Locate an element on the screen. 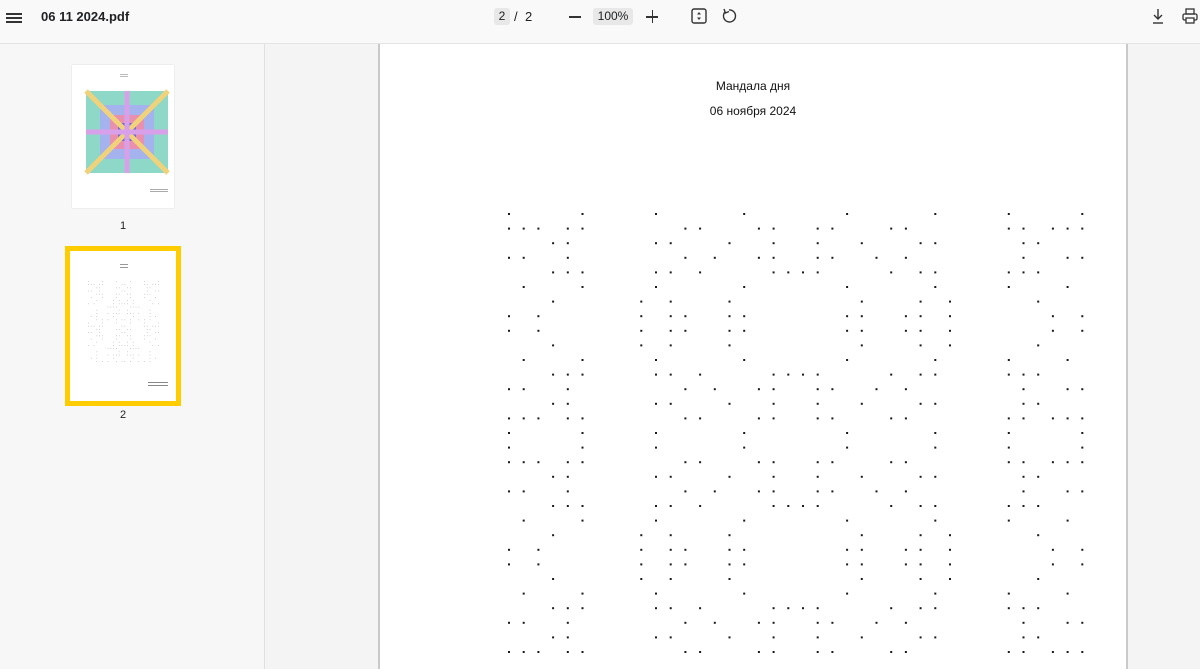 The height and width of the screenshot is (669, 1200). fit-page-icon is located at coordinates (699, 16).